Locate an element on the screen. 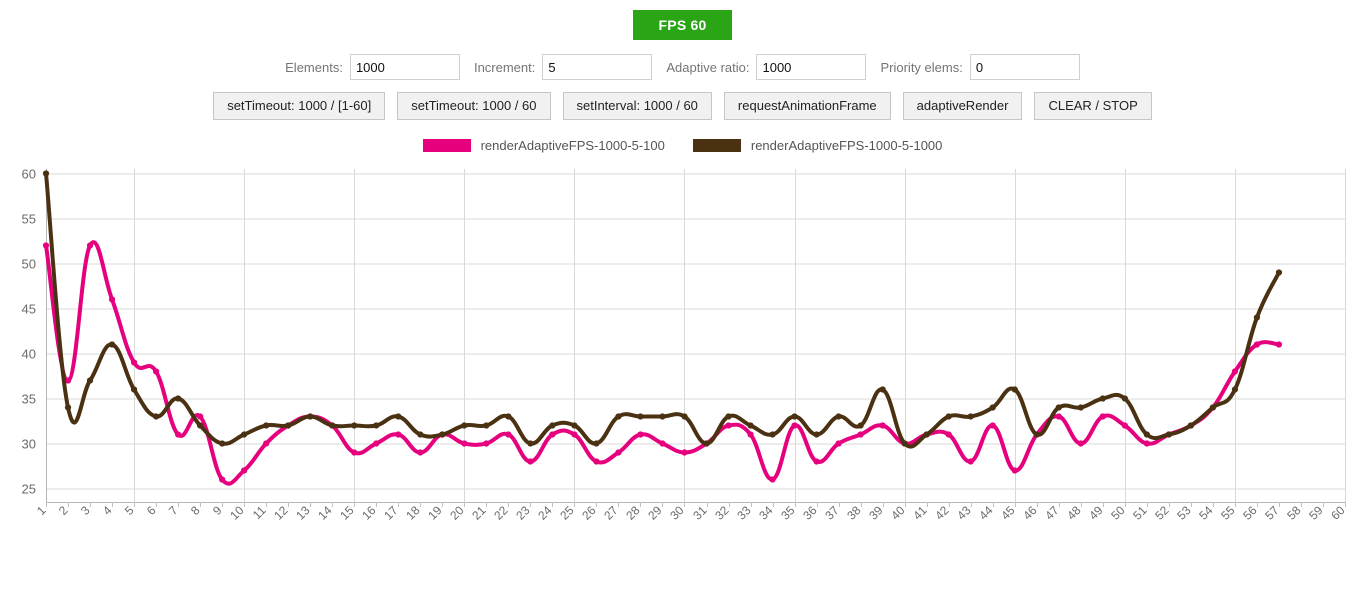 The image size is (1365, 607). x-axis-tick-label: 19 is located at coordinates (435, 513).